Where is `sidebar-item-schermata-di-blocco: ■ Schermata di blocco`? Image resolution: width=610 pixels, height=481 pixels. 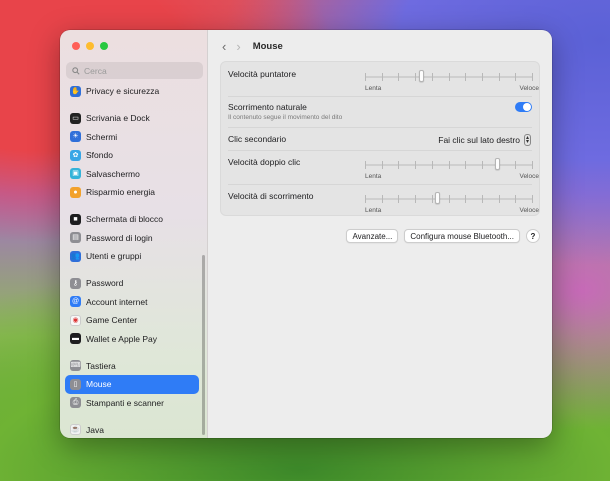
sidebar-item-schermata-di-blocco: ■ Schermata di blocco is located at coordinates (132, 219).